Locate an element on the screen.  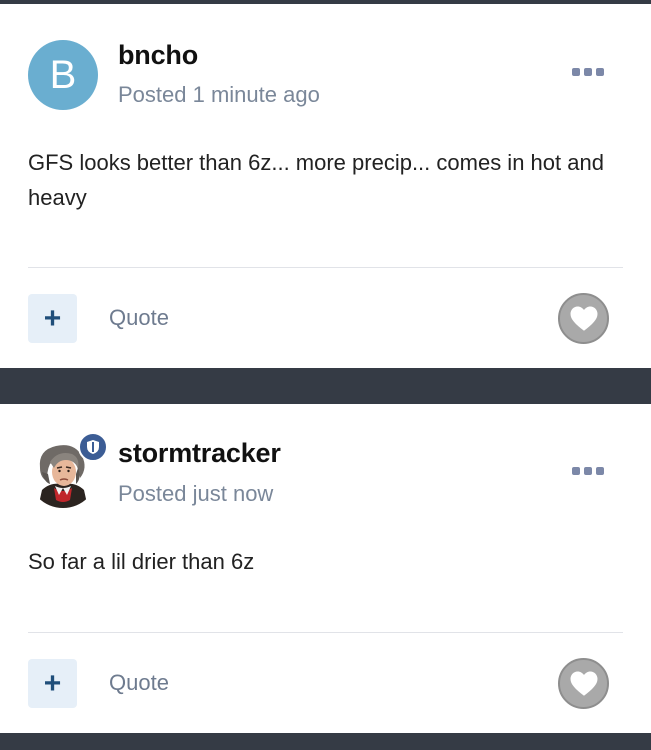
post-content: So far a lil drier than 6z is located at coordinates (141, 561).